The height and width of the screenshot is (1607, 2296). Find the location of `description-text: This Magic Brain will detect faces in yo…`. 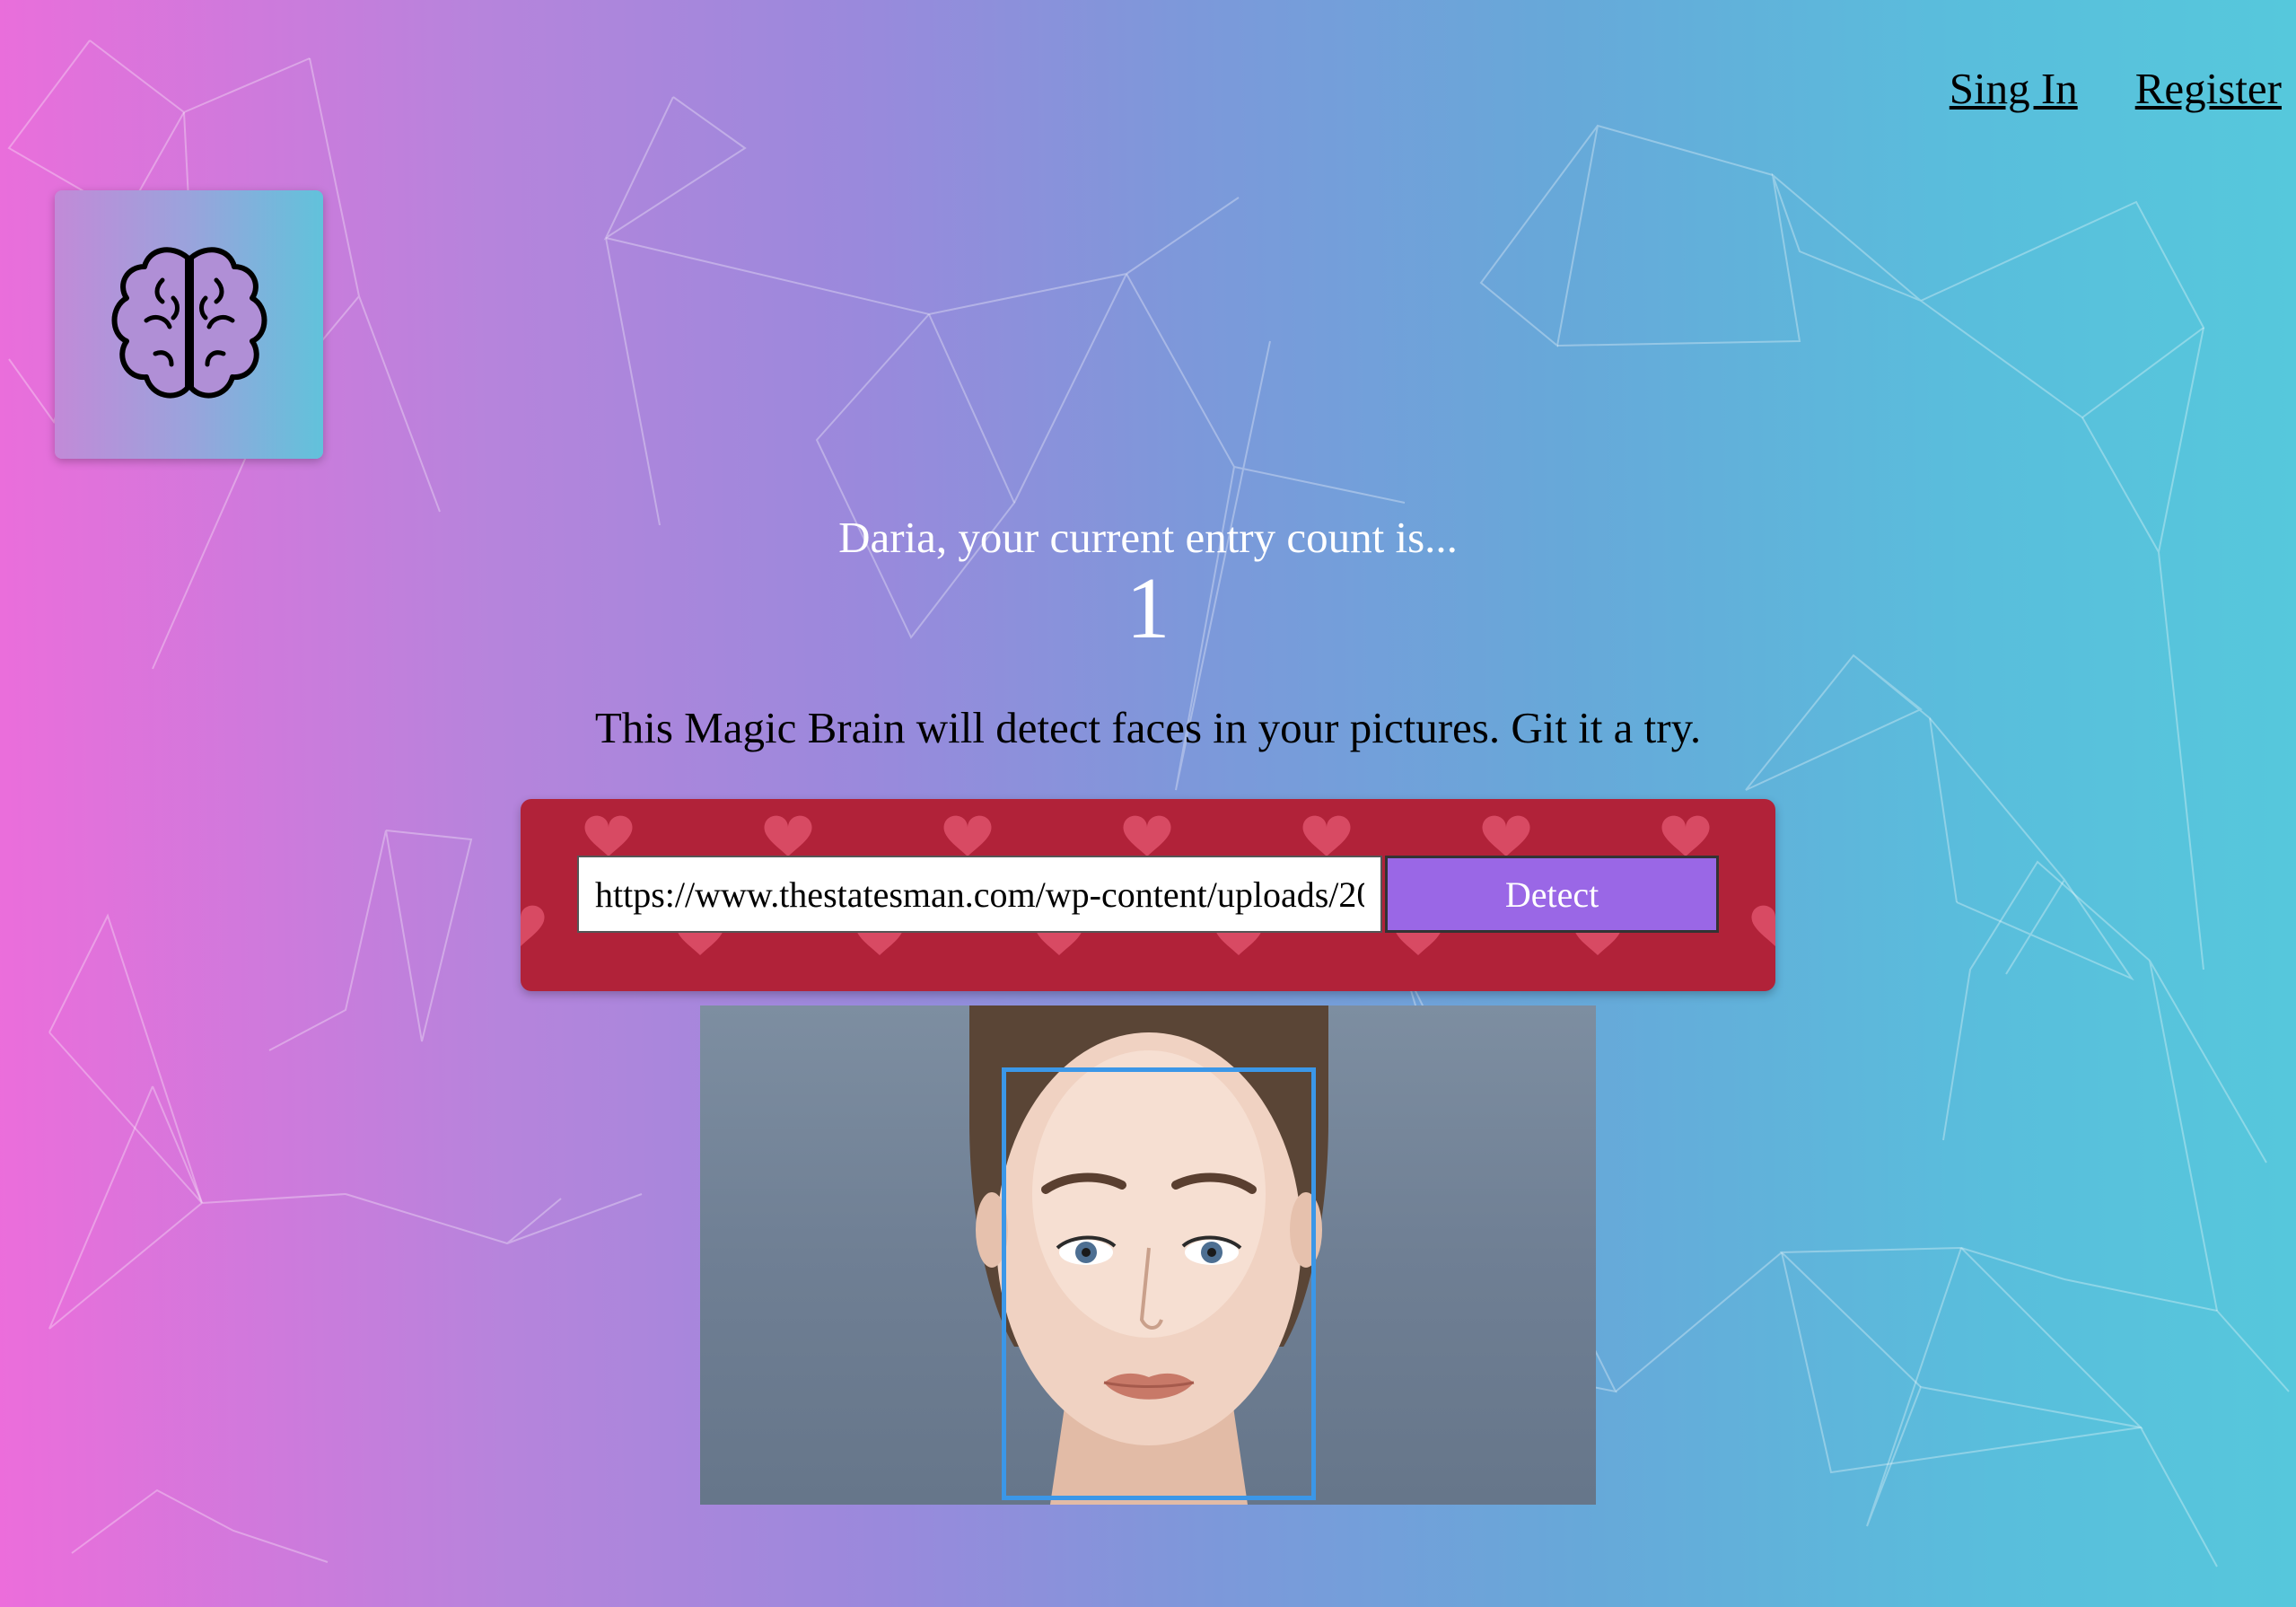

description-text: This Magic Brain will detect faces in yo… is located at coordinates (1148, 727).